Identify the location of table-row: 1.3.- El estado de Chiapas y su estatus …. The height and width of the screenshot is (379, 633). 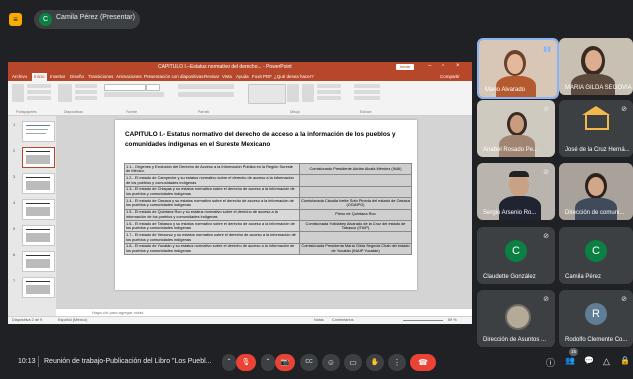
(268, 192).